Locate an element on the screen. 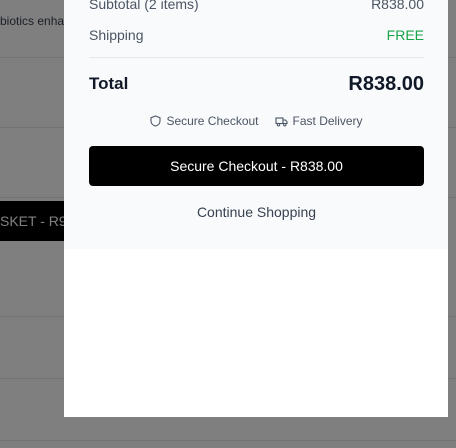 This screenshot has height=448, width=456. secure-checkout-badge: Secure Checkout is located at coordinates (204, 121).